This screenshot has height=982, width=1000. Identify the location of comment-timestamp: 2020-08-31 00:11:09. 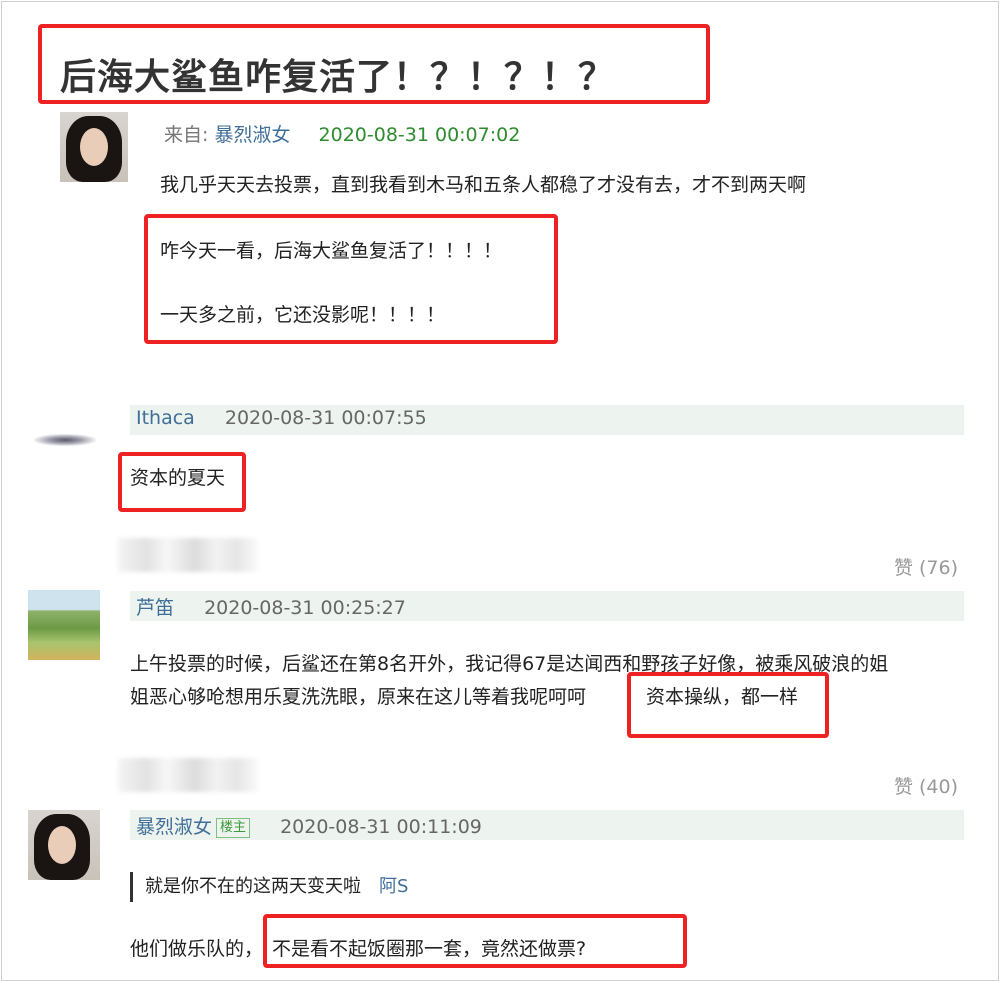
(381, 827).